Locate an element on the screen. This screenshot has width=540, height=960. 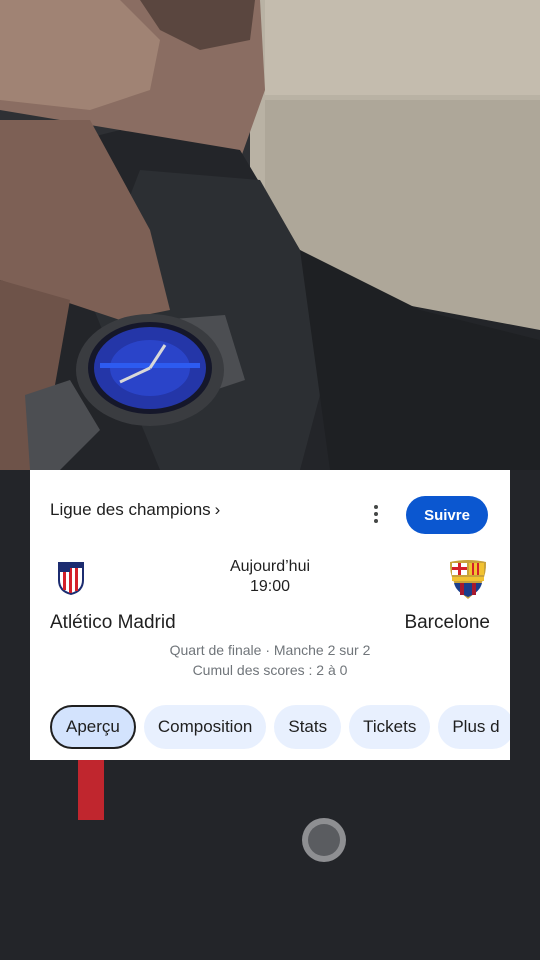
chevron-right-icon: › is located at coordinates (217, 509).